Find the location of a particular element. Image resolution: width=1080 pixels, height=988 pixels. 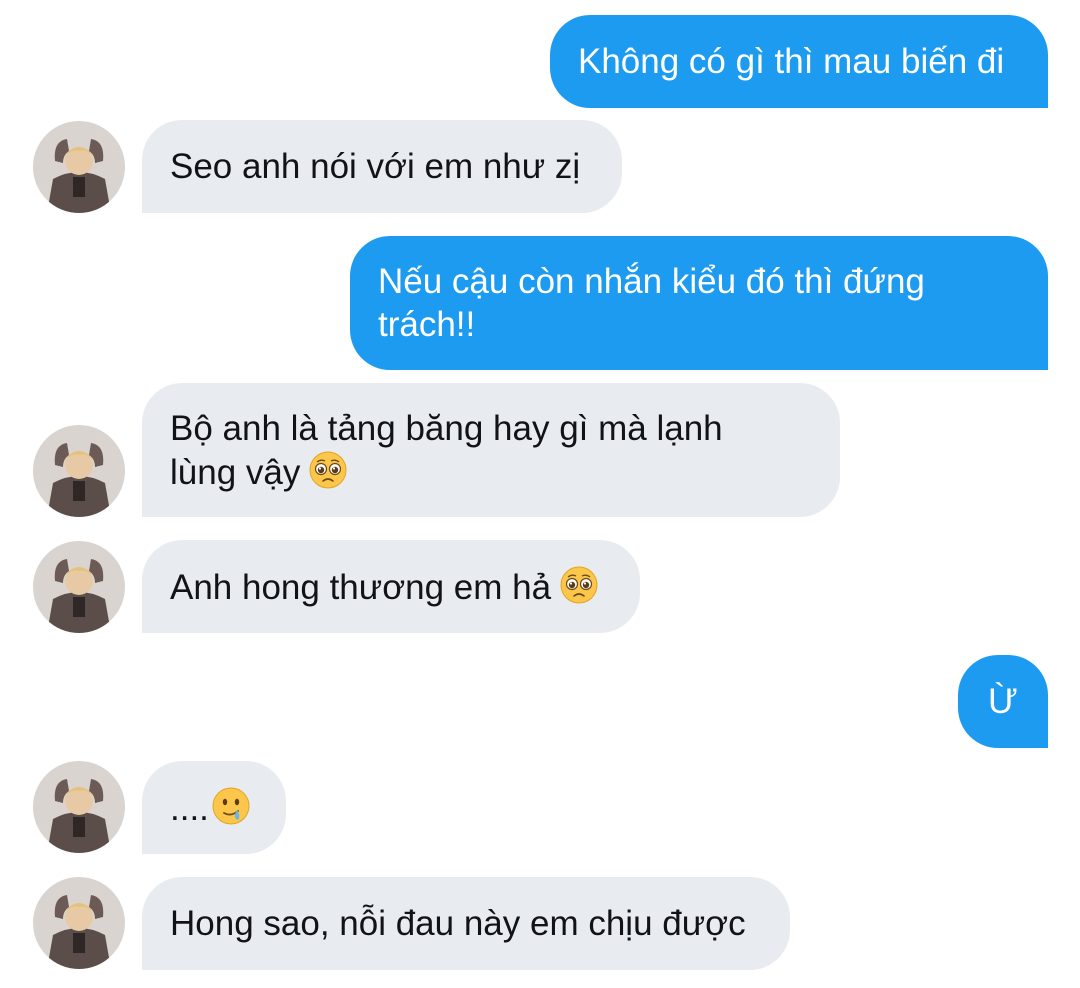

incoming-message-bubble: Seo anh nói với em như zị is located at coordinates (382, 166).